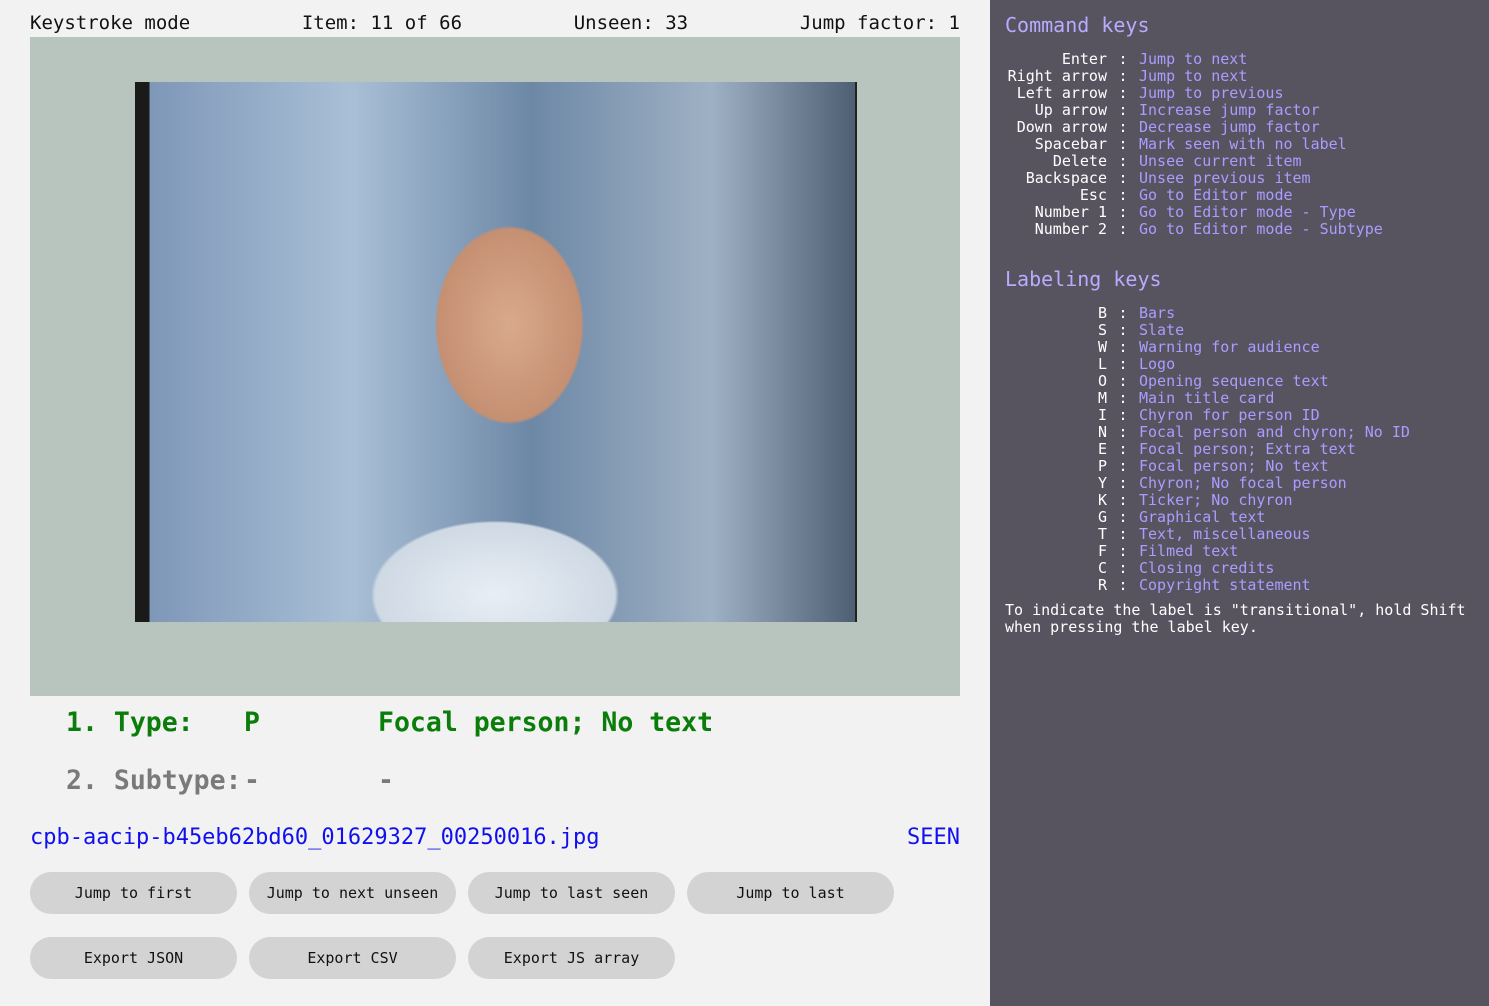 This screenshot has width=1489, height=1006. I want to click on label-key-row: R: Copyright statement, so click(1207, 585).